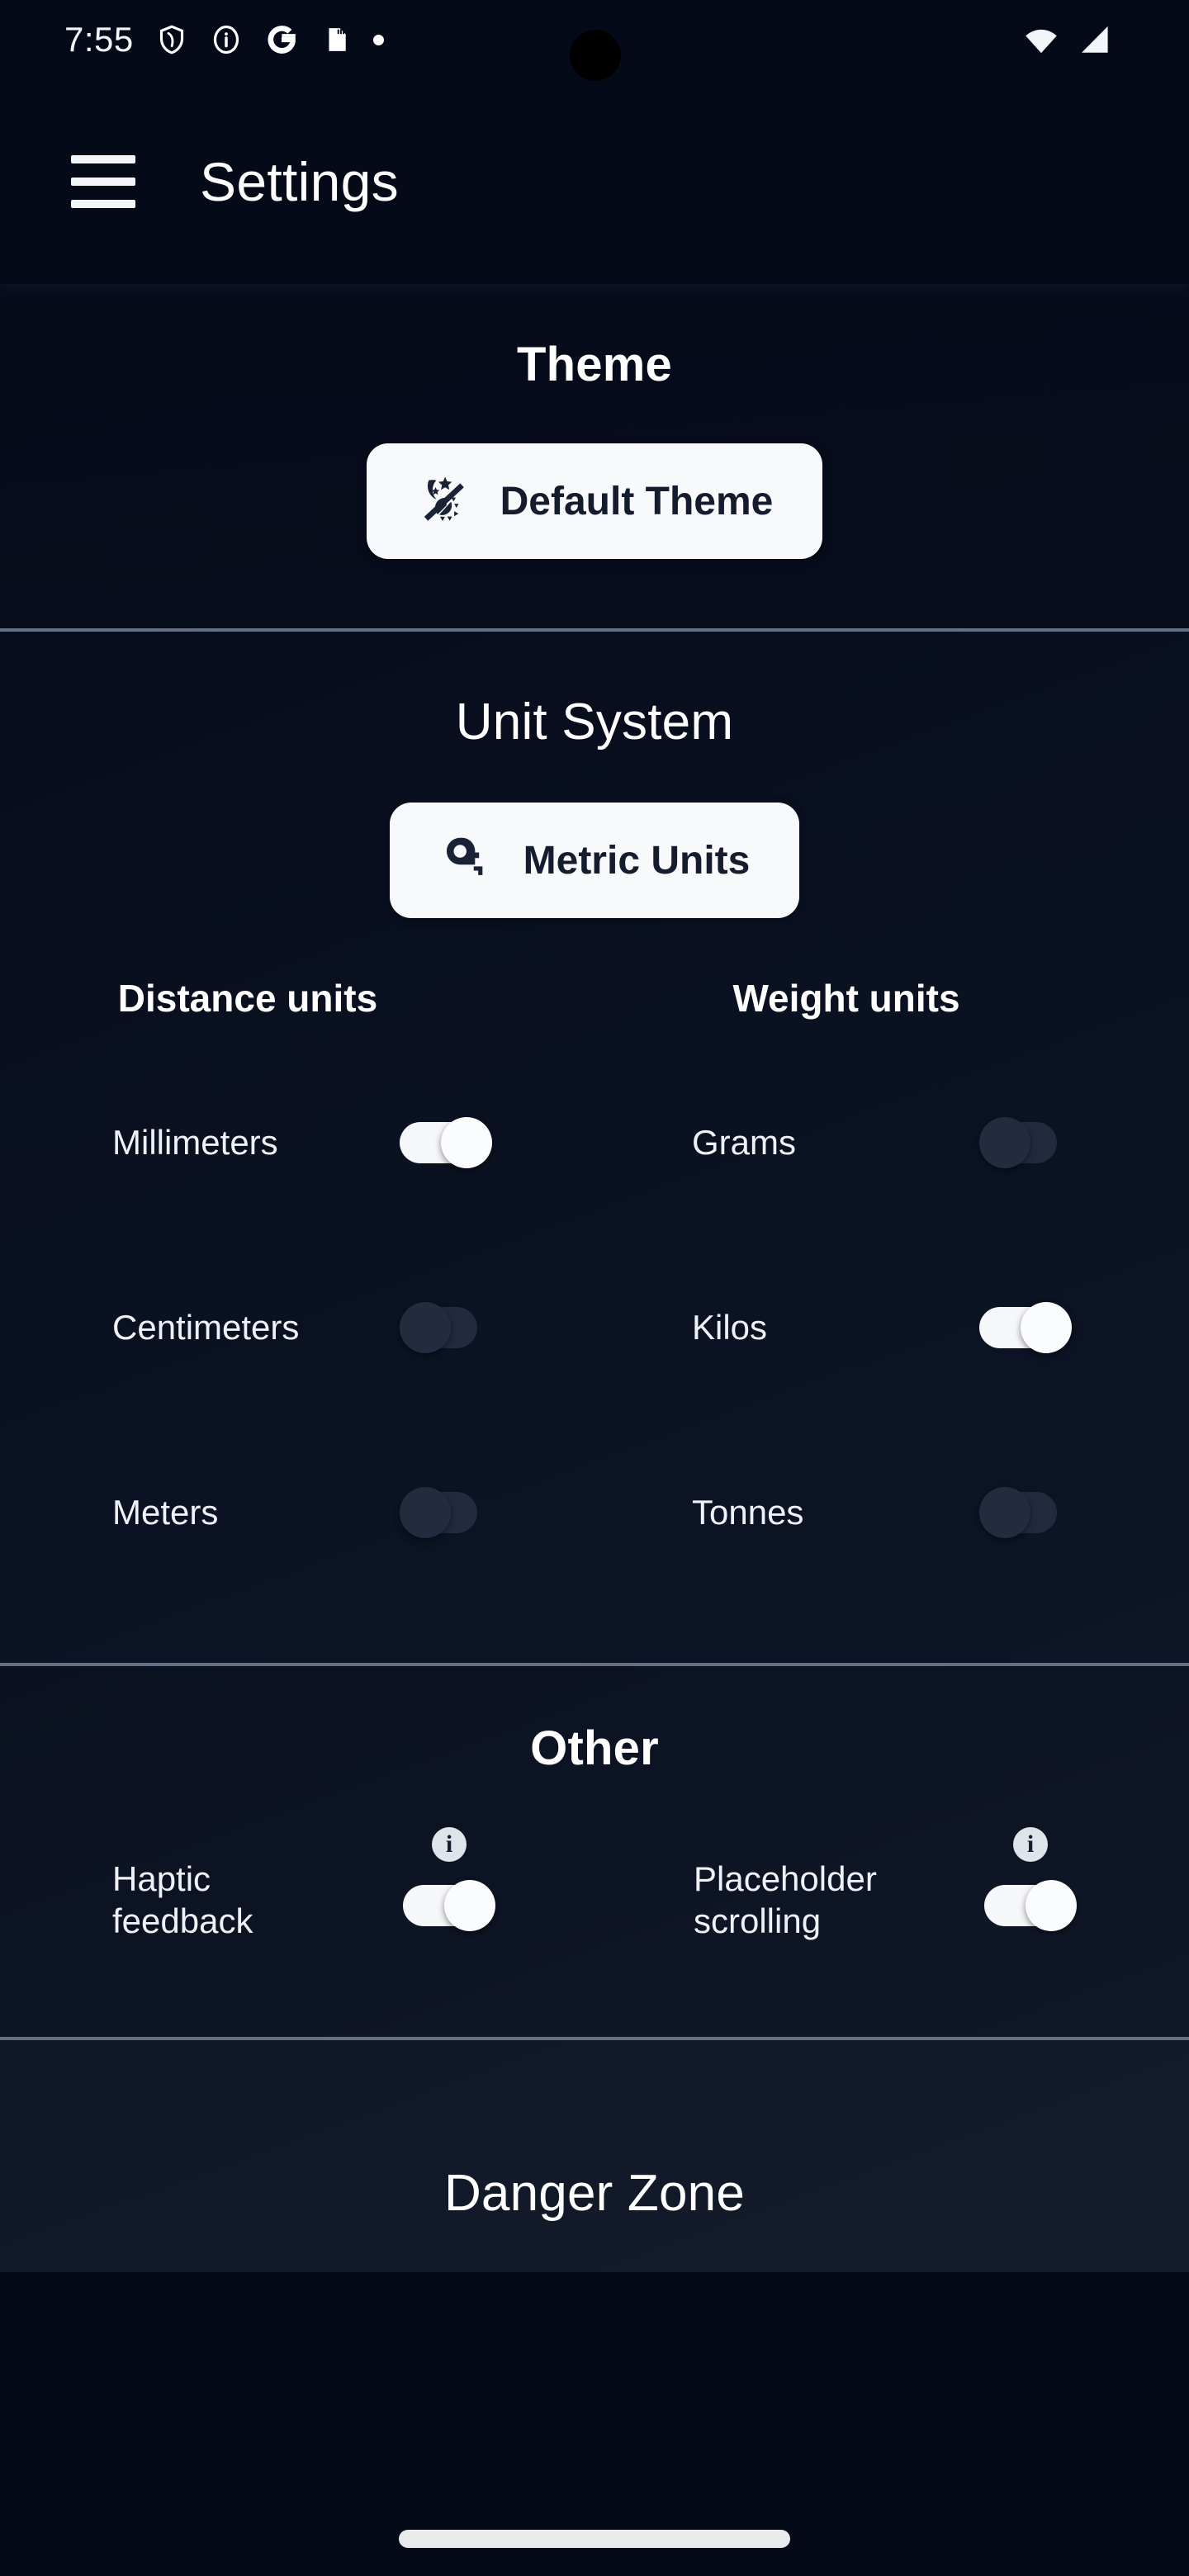  I want to click on unit-cell-tonnes: Tonnes, so click(907, 1512).